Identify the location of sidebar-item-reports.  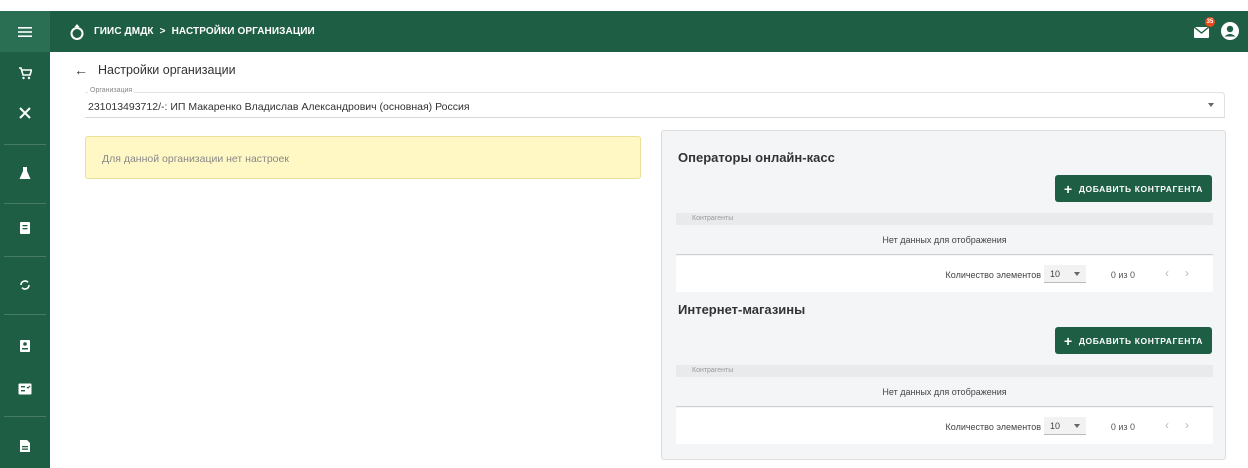
(25, 227).